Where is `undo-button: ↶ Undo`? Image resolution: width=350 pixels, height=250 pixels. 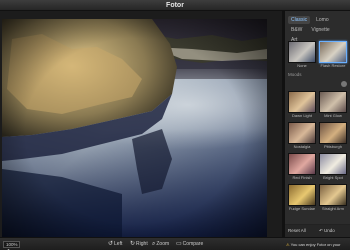 undo-button: ↶ Undo is located at coordinates (327, 231).